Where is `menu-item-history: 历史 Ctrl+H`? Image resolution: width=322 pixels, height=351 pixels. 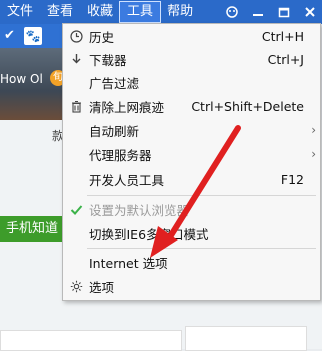
menu-item-history: 历史 Ctrl+H is located at coordinates (191, 36).